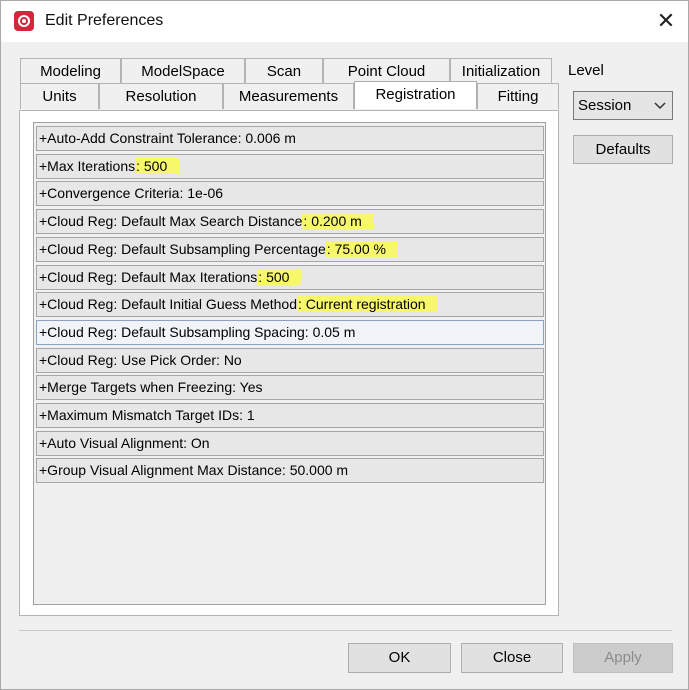  Describe the element at coordinates (666, 21) in the screenshot. I see `close-window-button: ✕` at that location.